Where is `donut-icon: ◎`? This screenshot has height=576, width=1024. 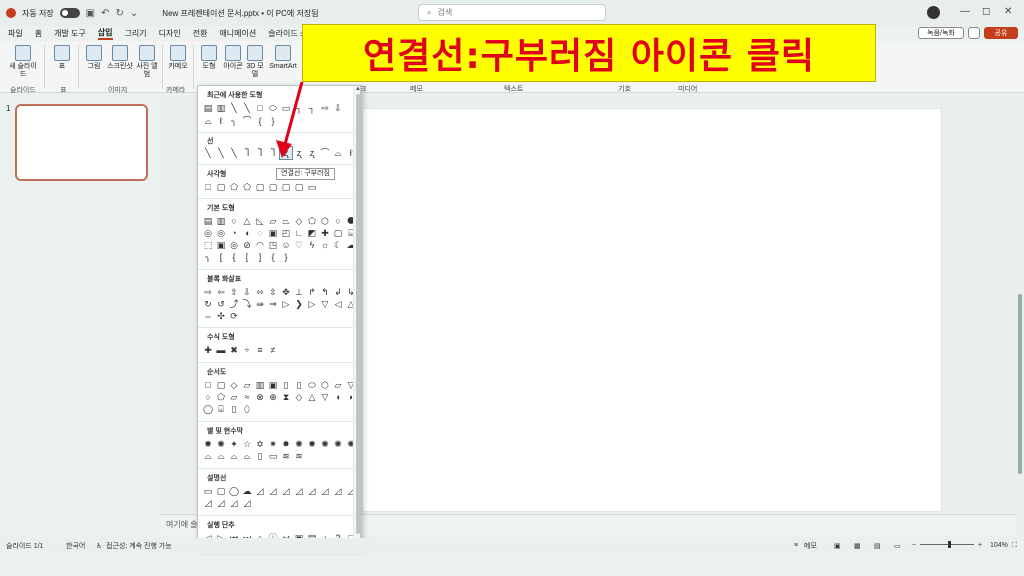
donut-icon: ◎ is located at coordinates (234, 245).